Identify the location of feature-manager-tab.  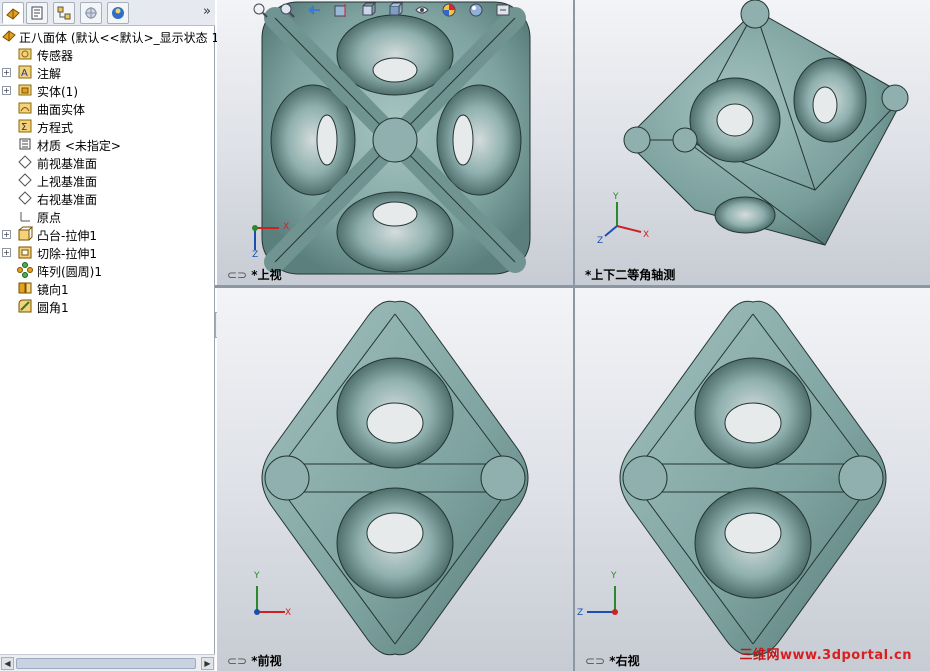
(13, 13).